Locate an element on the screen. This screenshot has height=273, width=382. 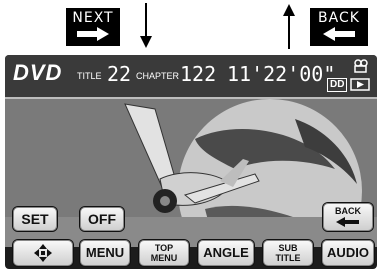
up-pointer-arrow-icon is located at coordinates (289, 26).